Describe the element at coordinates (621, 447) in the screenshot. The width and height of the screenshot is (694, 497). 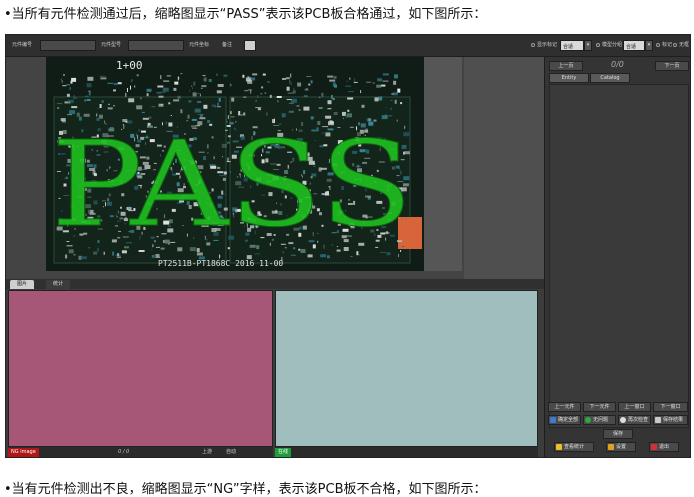
I see `settings-button: 设置` at that location.